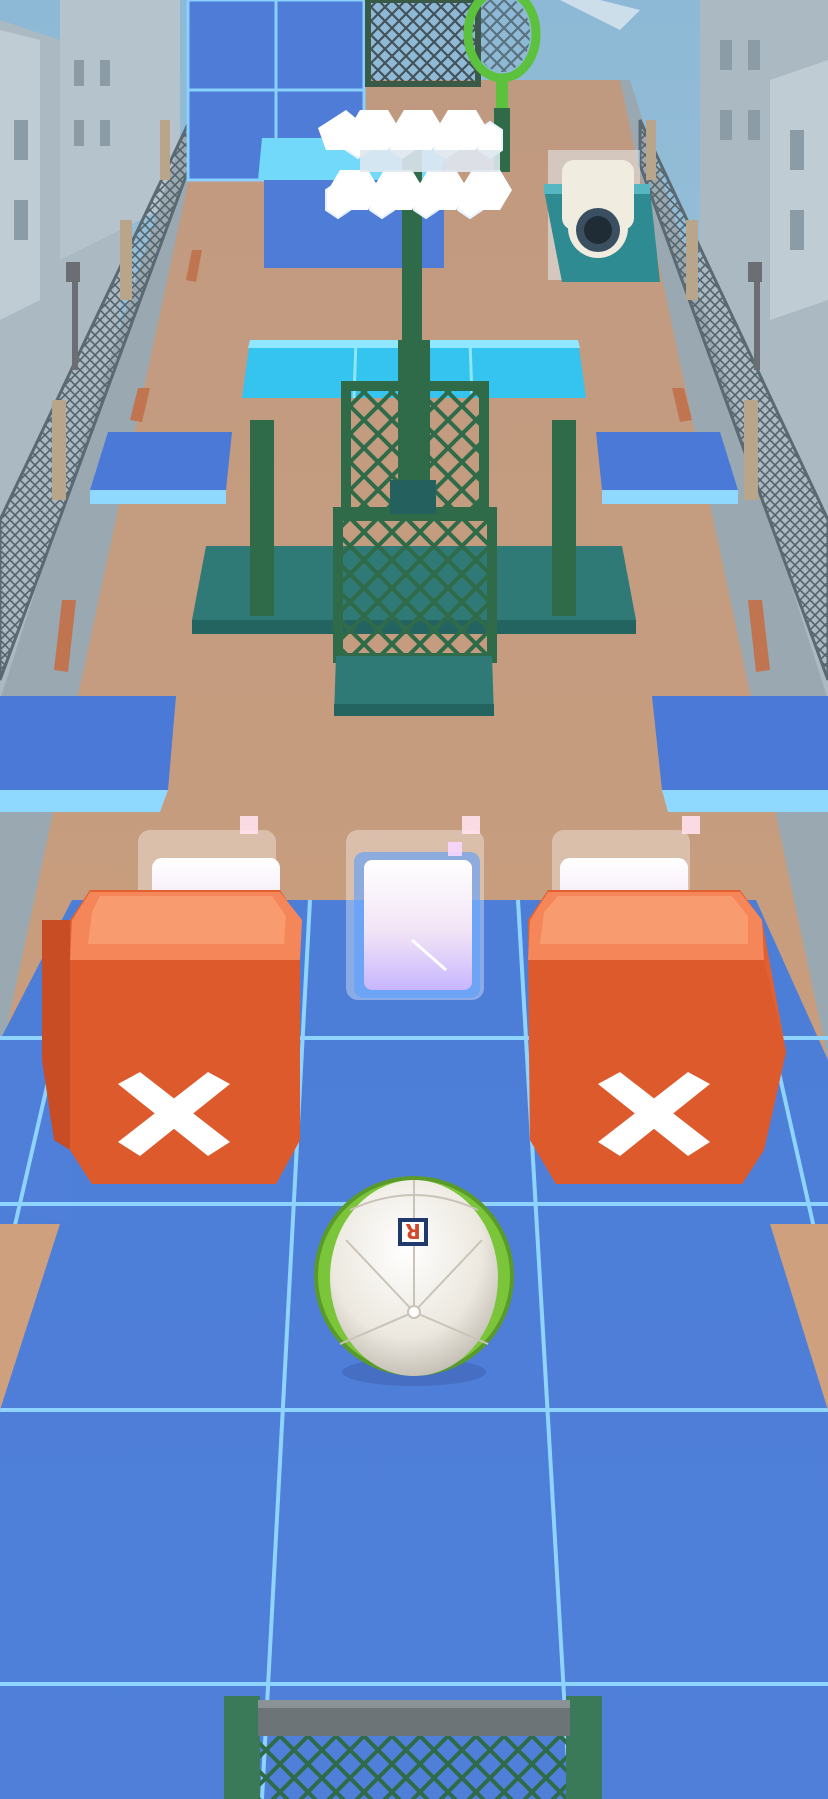  Describe the element at coordinates (423, 43) in the screenshot. I see `far-net` at that location.